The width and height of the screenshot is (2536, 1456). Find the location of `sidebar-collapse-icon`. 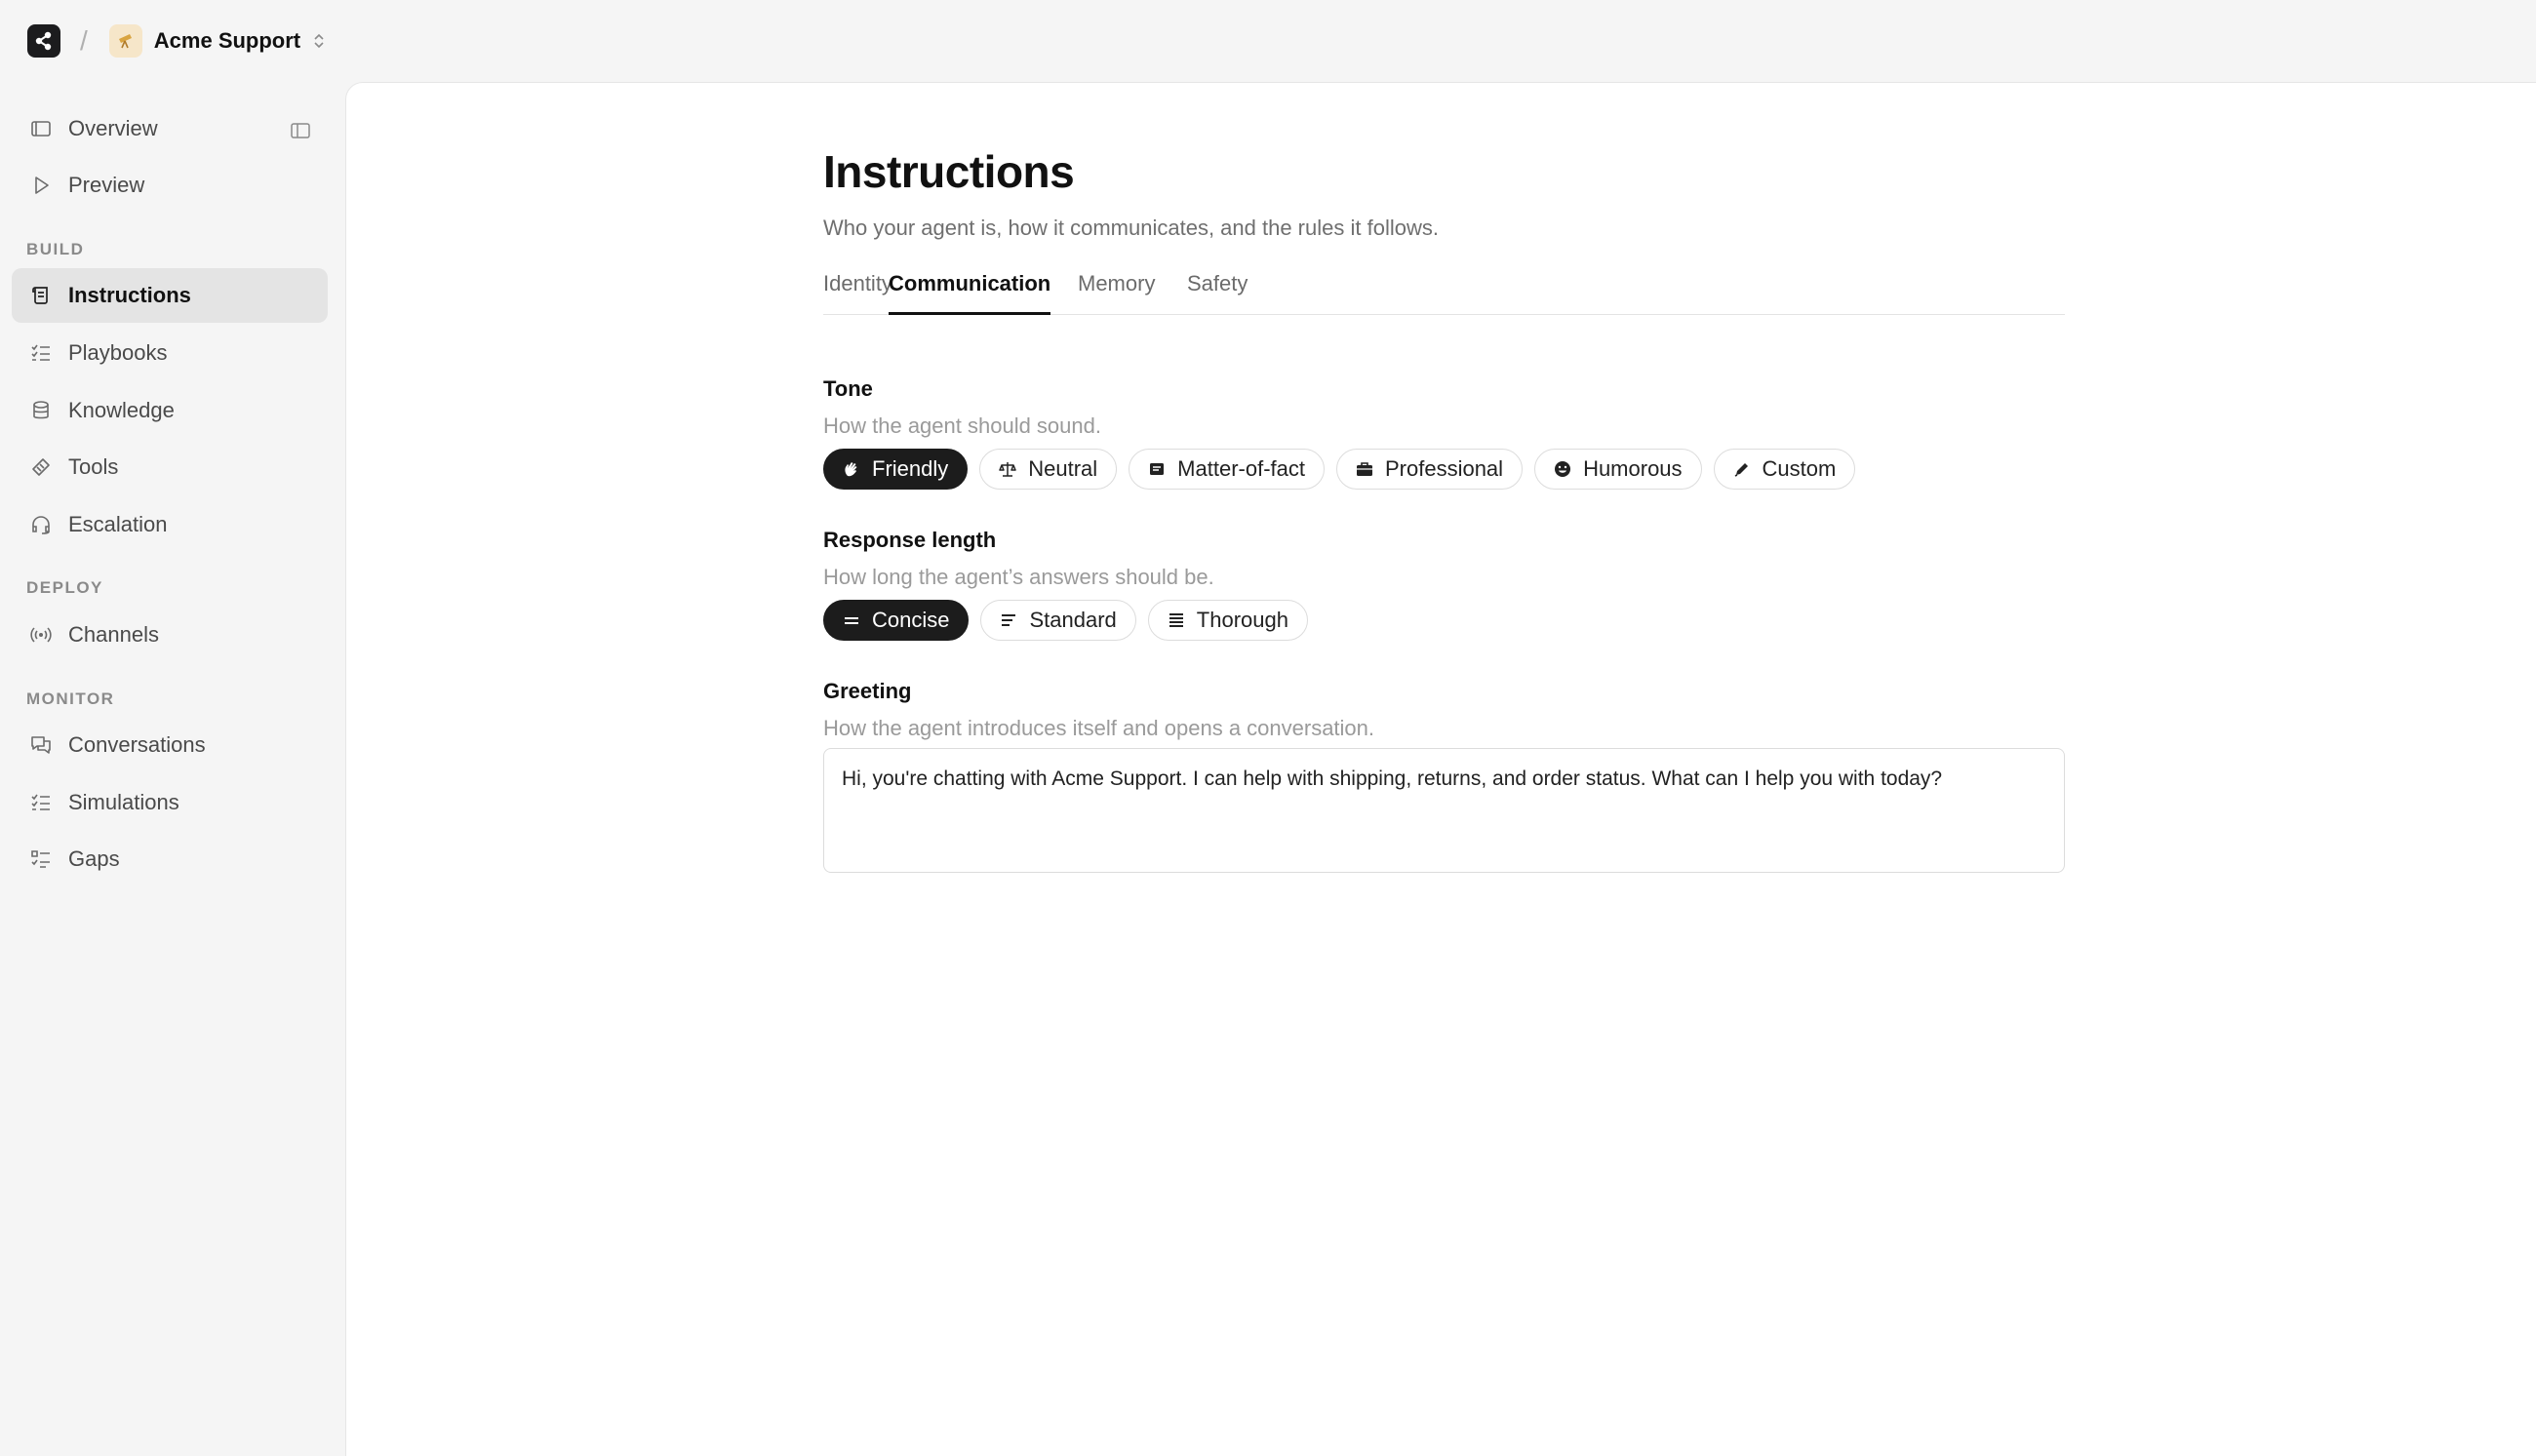

sidebar-collapse-icon is located at coordinates (300, 130).